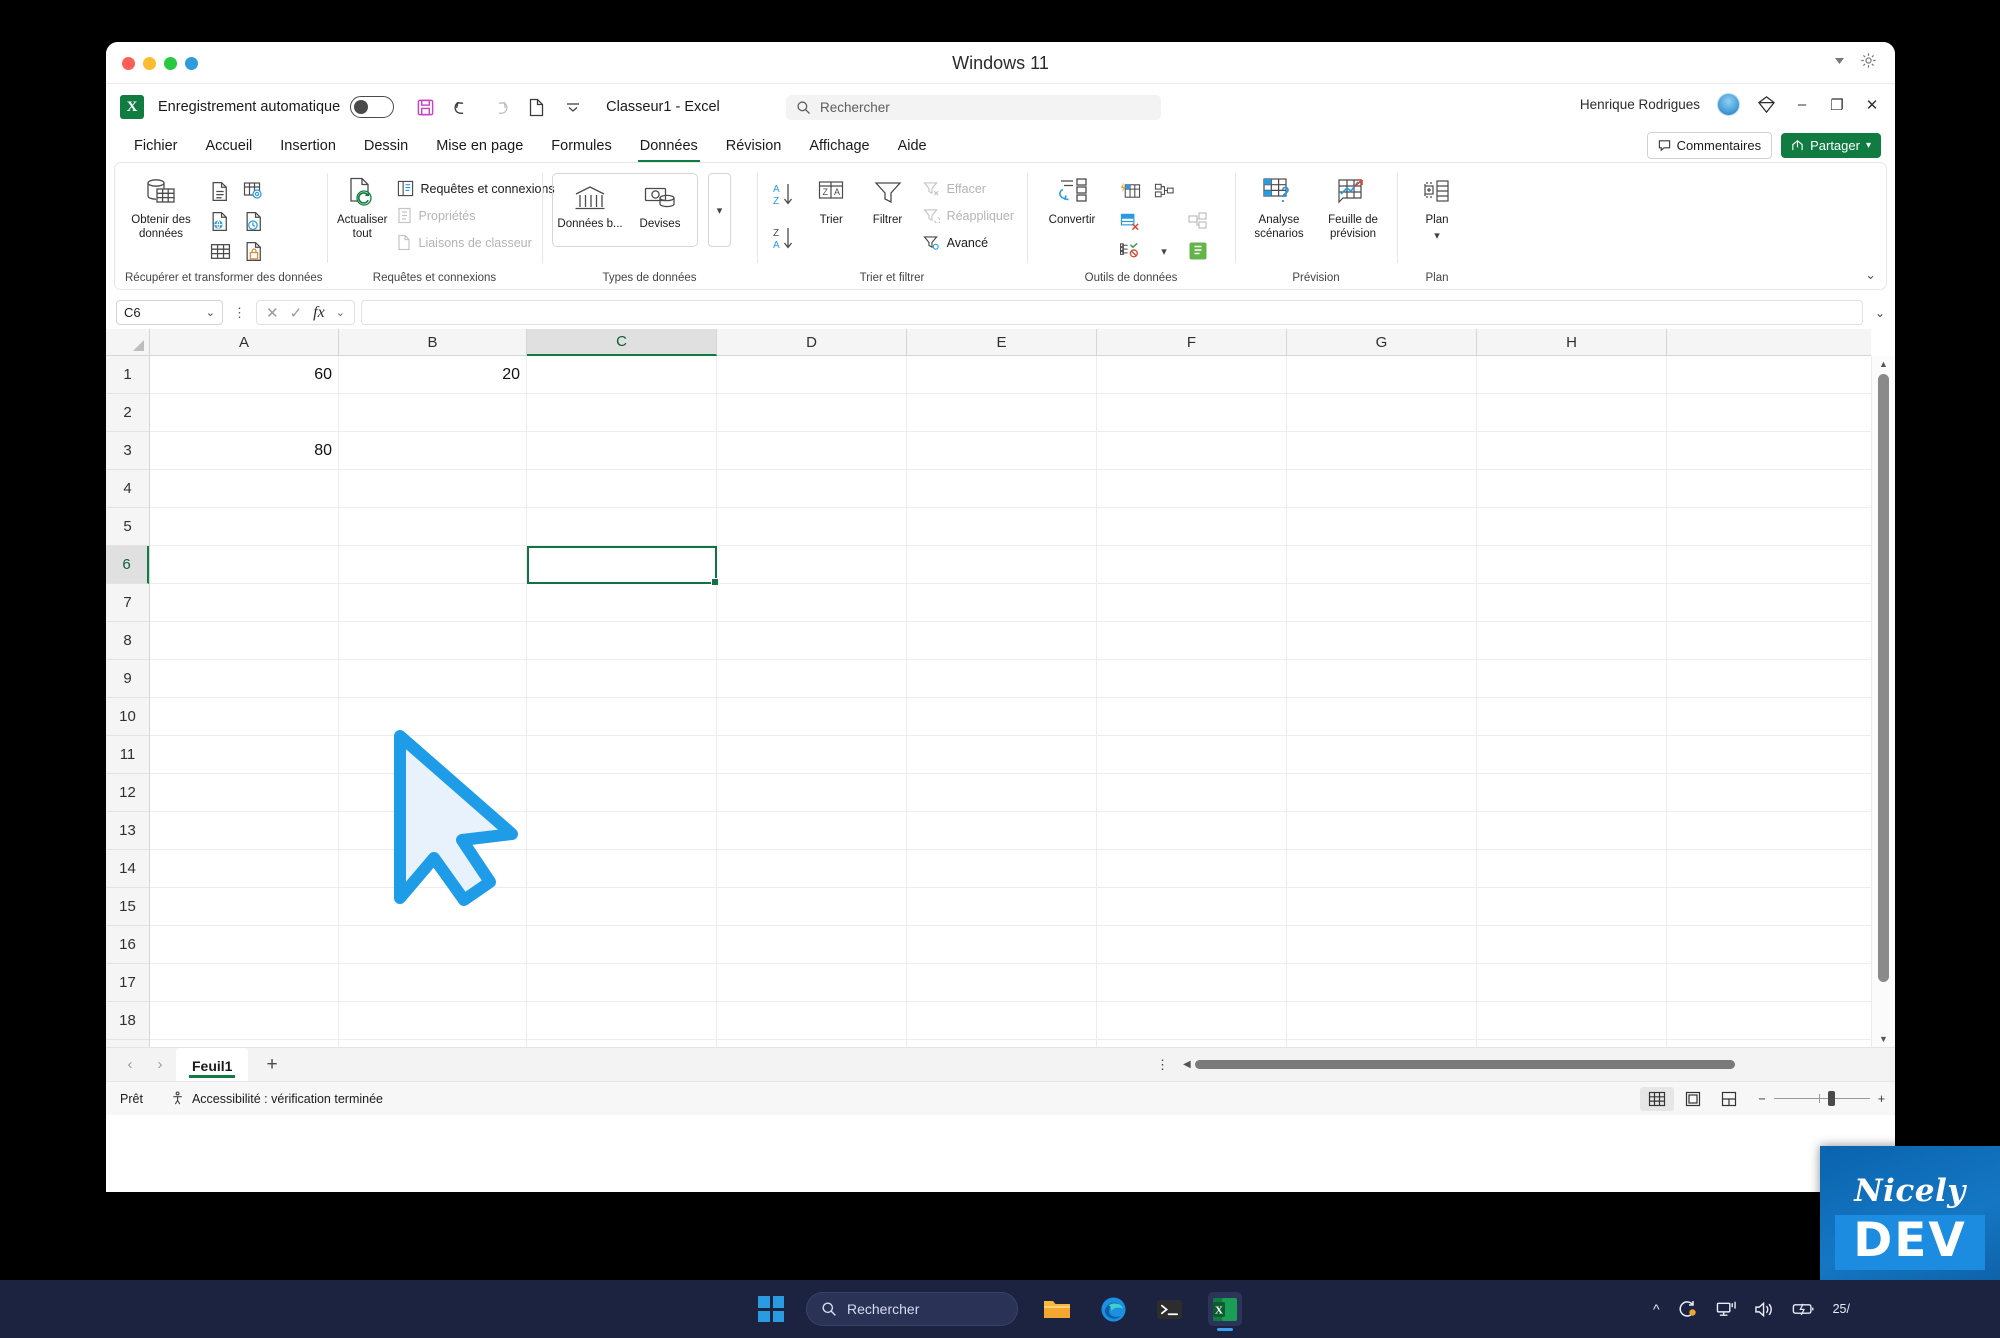  Describe the element at coordinates (1382, 1020) in the screenshot. I see `cell-G18` at that location.